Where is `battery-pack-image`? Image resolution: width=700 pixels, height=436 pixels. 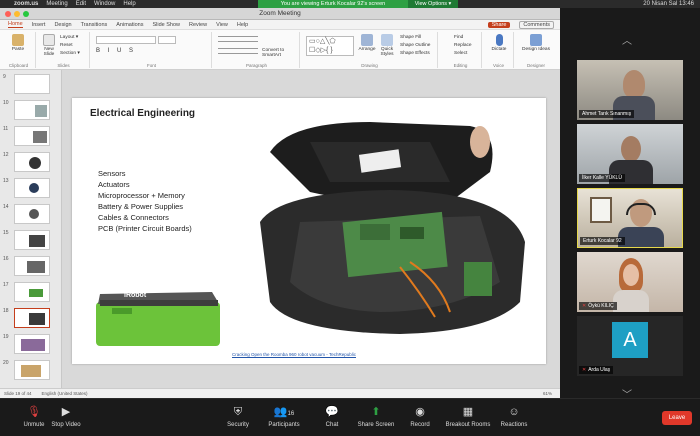
battery-pack-image is located at coordinates (158, 319).